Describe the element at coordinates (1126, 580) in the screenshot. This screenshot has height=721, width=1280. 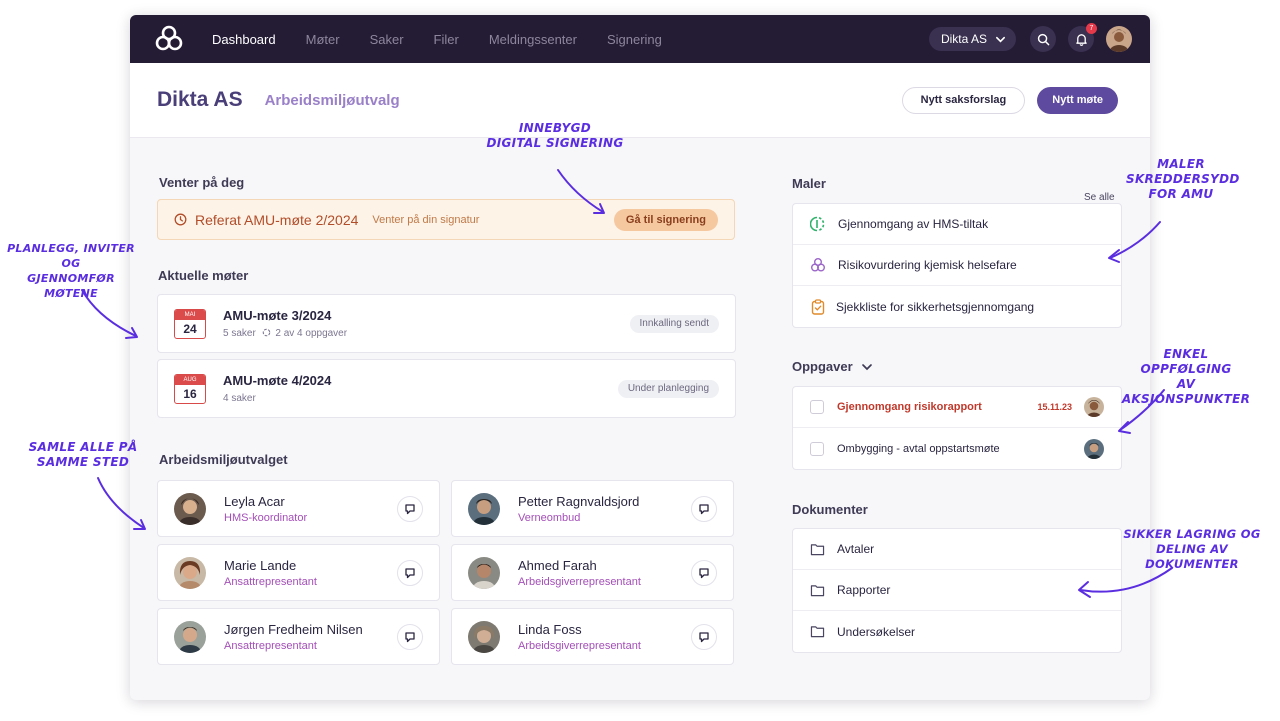
I see `arrow-to-documents` at that location.